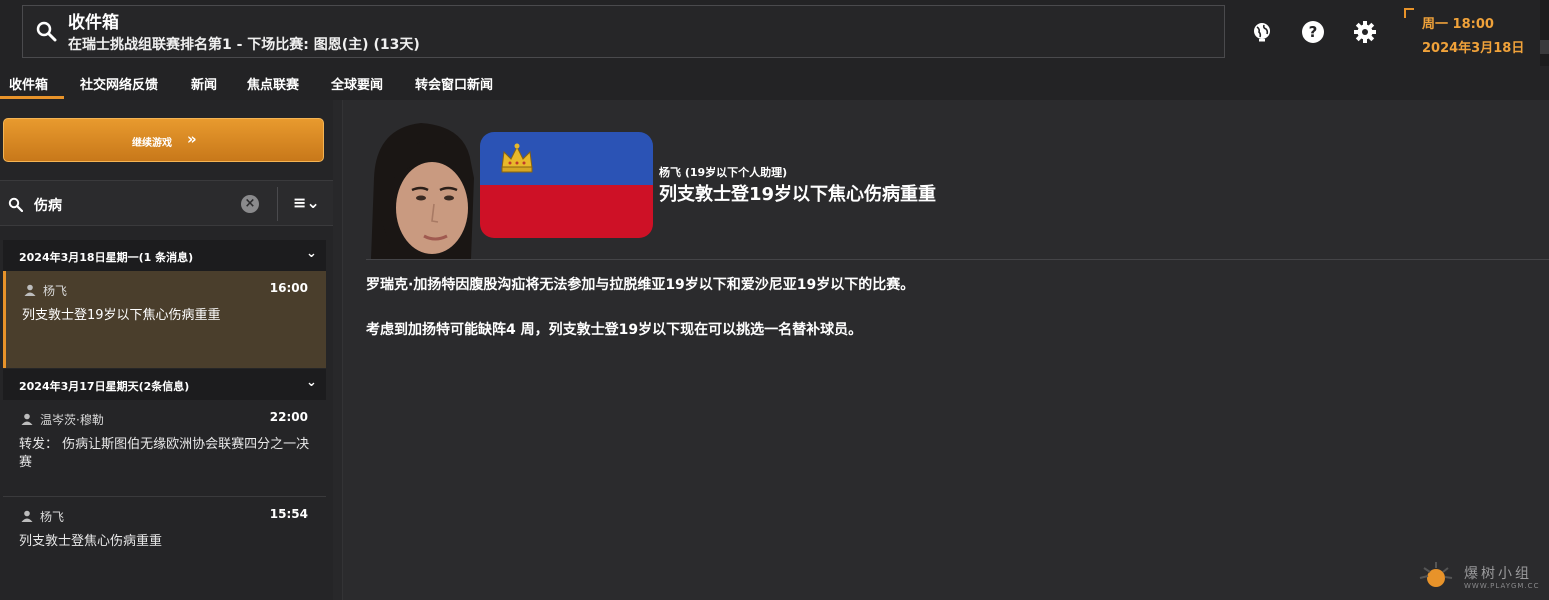 Image resolution: width=1549 pixels, height=600 pixels. Describe the element at coordinates (1544, 33) in the screenshot. I see `header-scrollbar` at that location.